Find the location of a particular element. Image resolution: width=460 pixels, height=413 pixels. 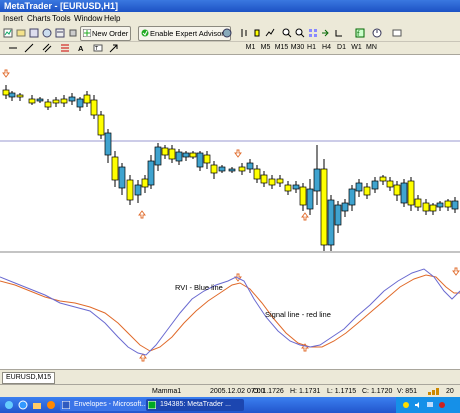

bar-chart-icon is located at coordinates (244, 33).